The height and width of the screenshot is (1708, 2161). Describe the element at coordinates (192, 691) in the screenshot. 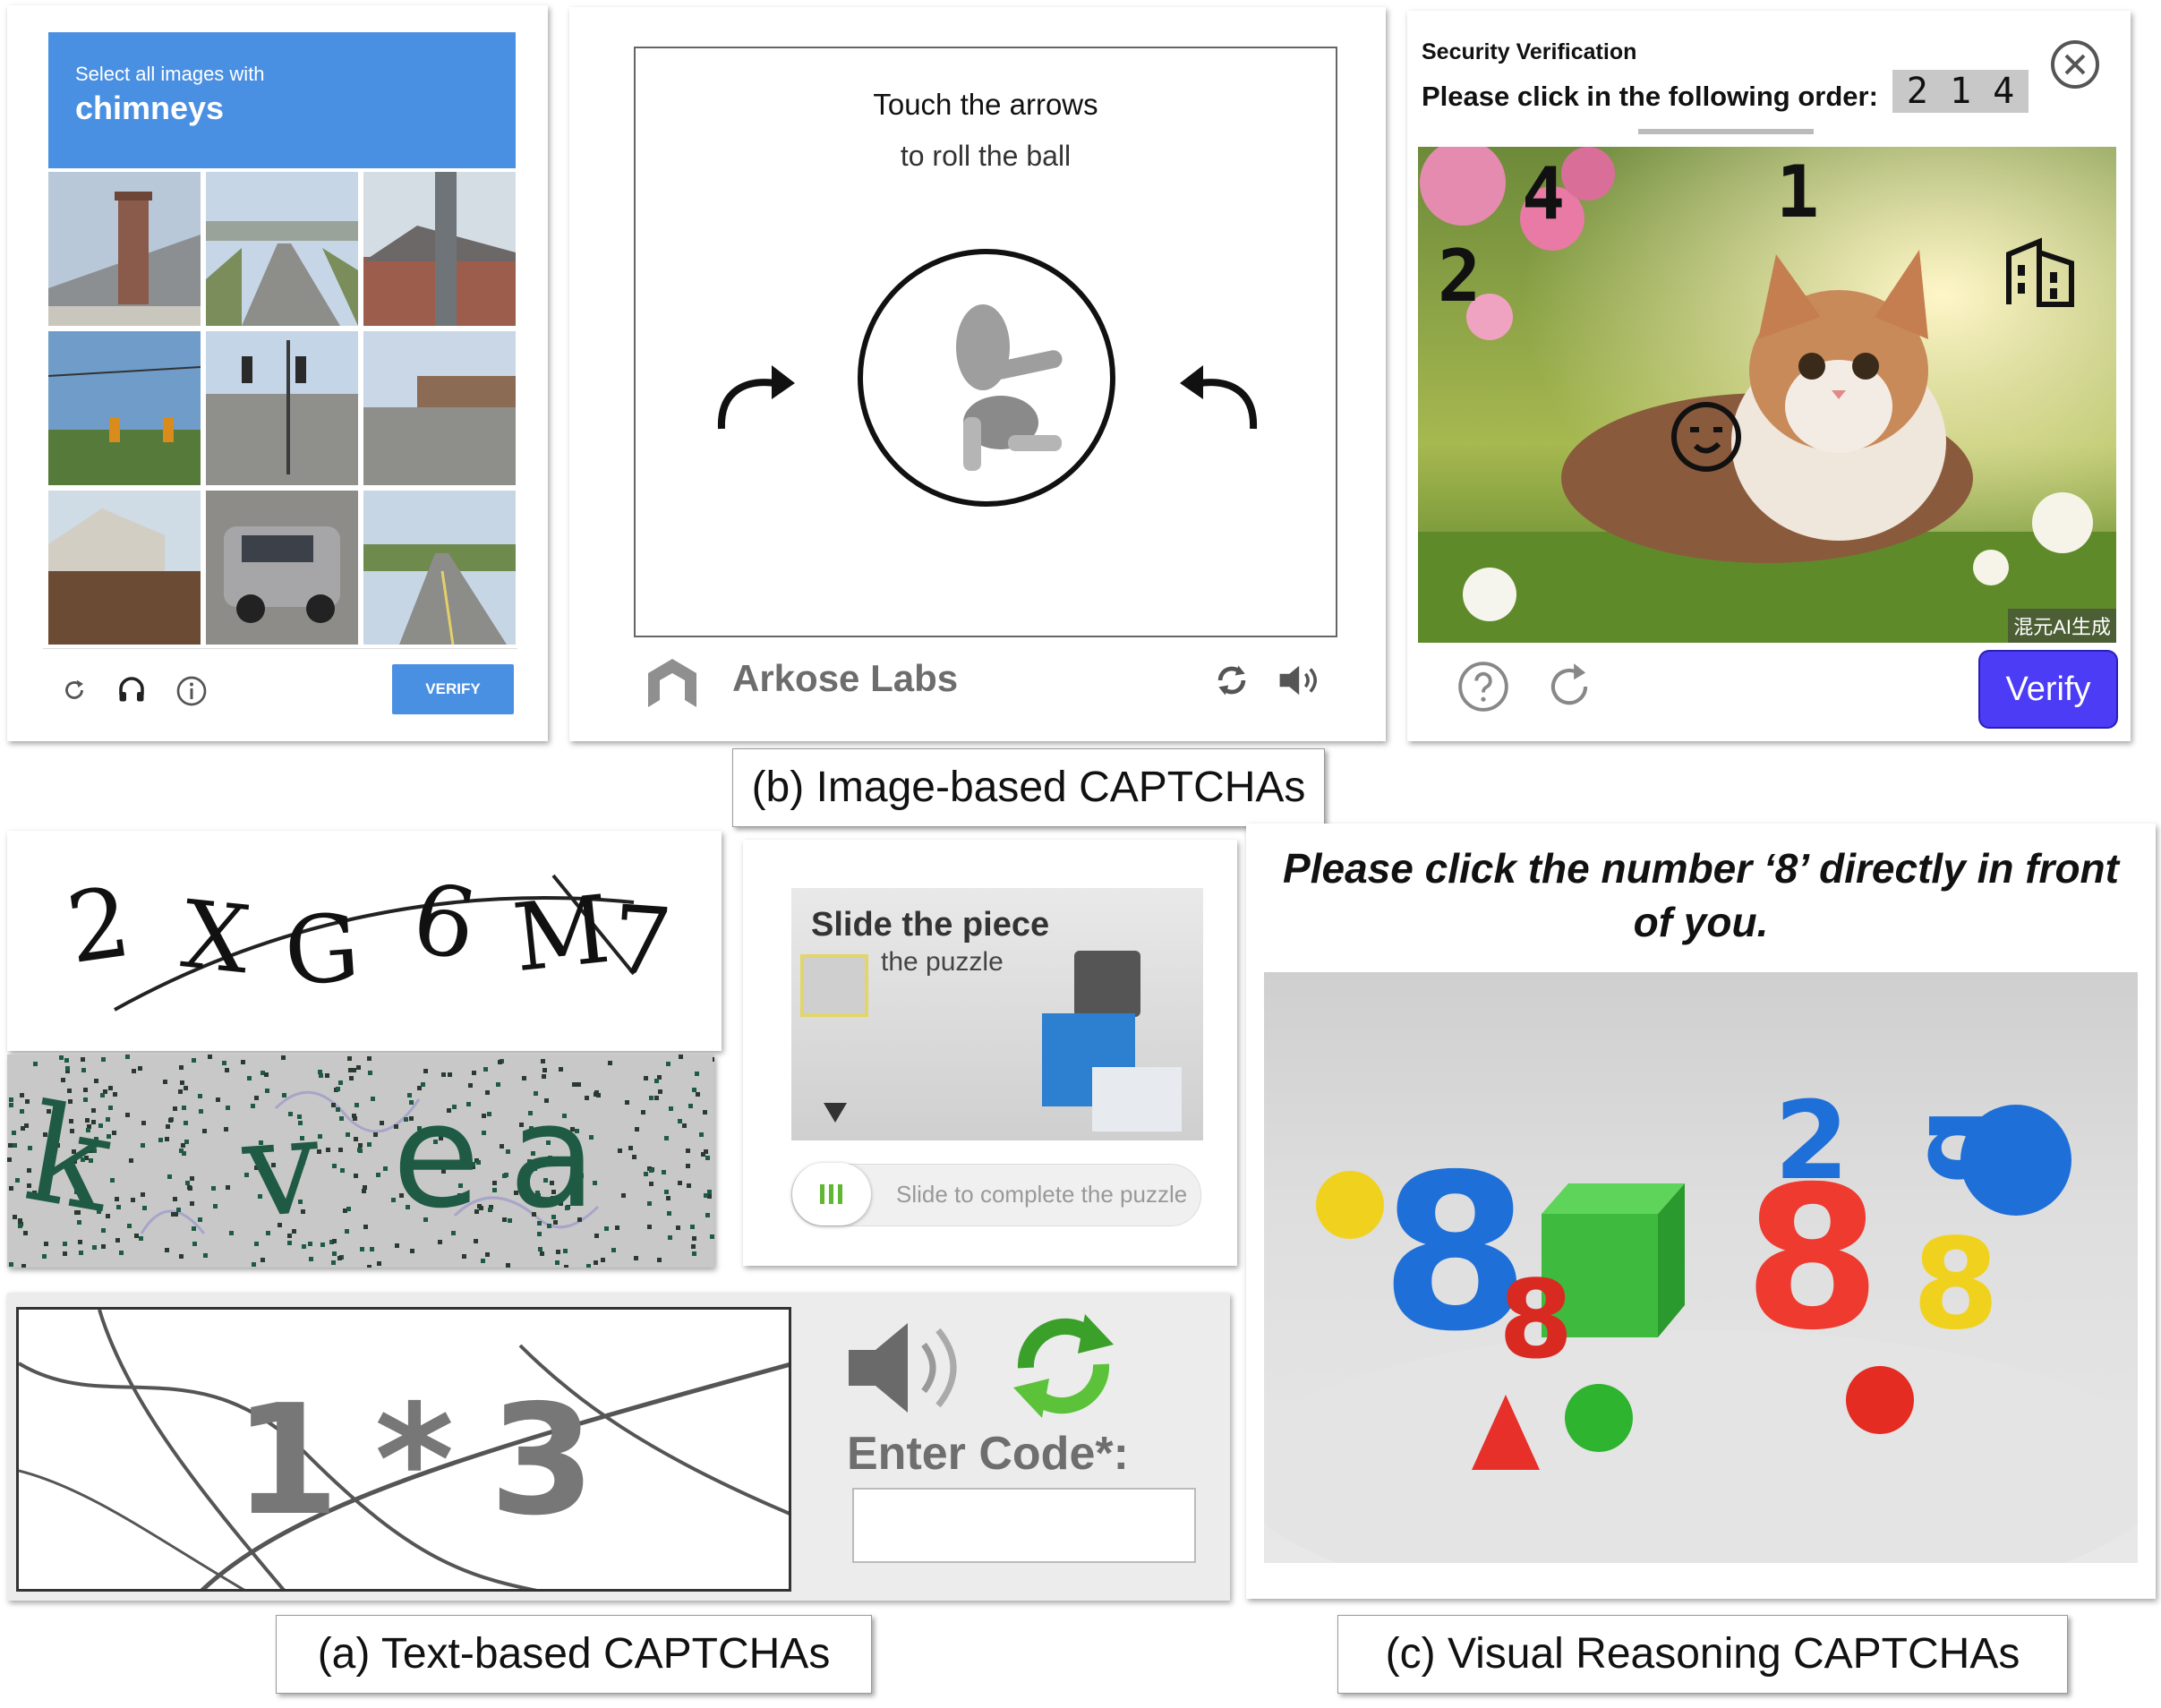

I see `info-icon` at that location.